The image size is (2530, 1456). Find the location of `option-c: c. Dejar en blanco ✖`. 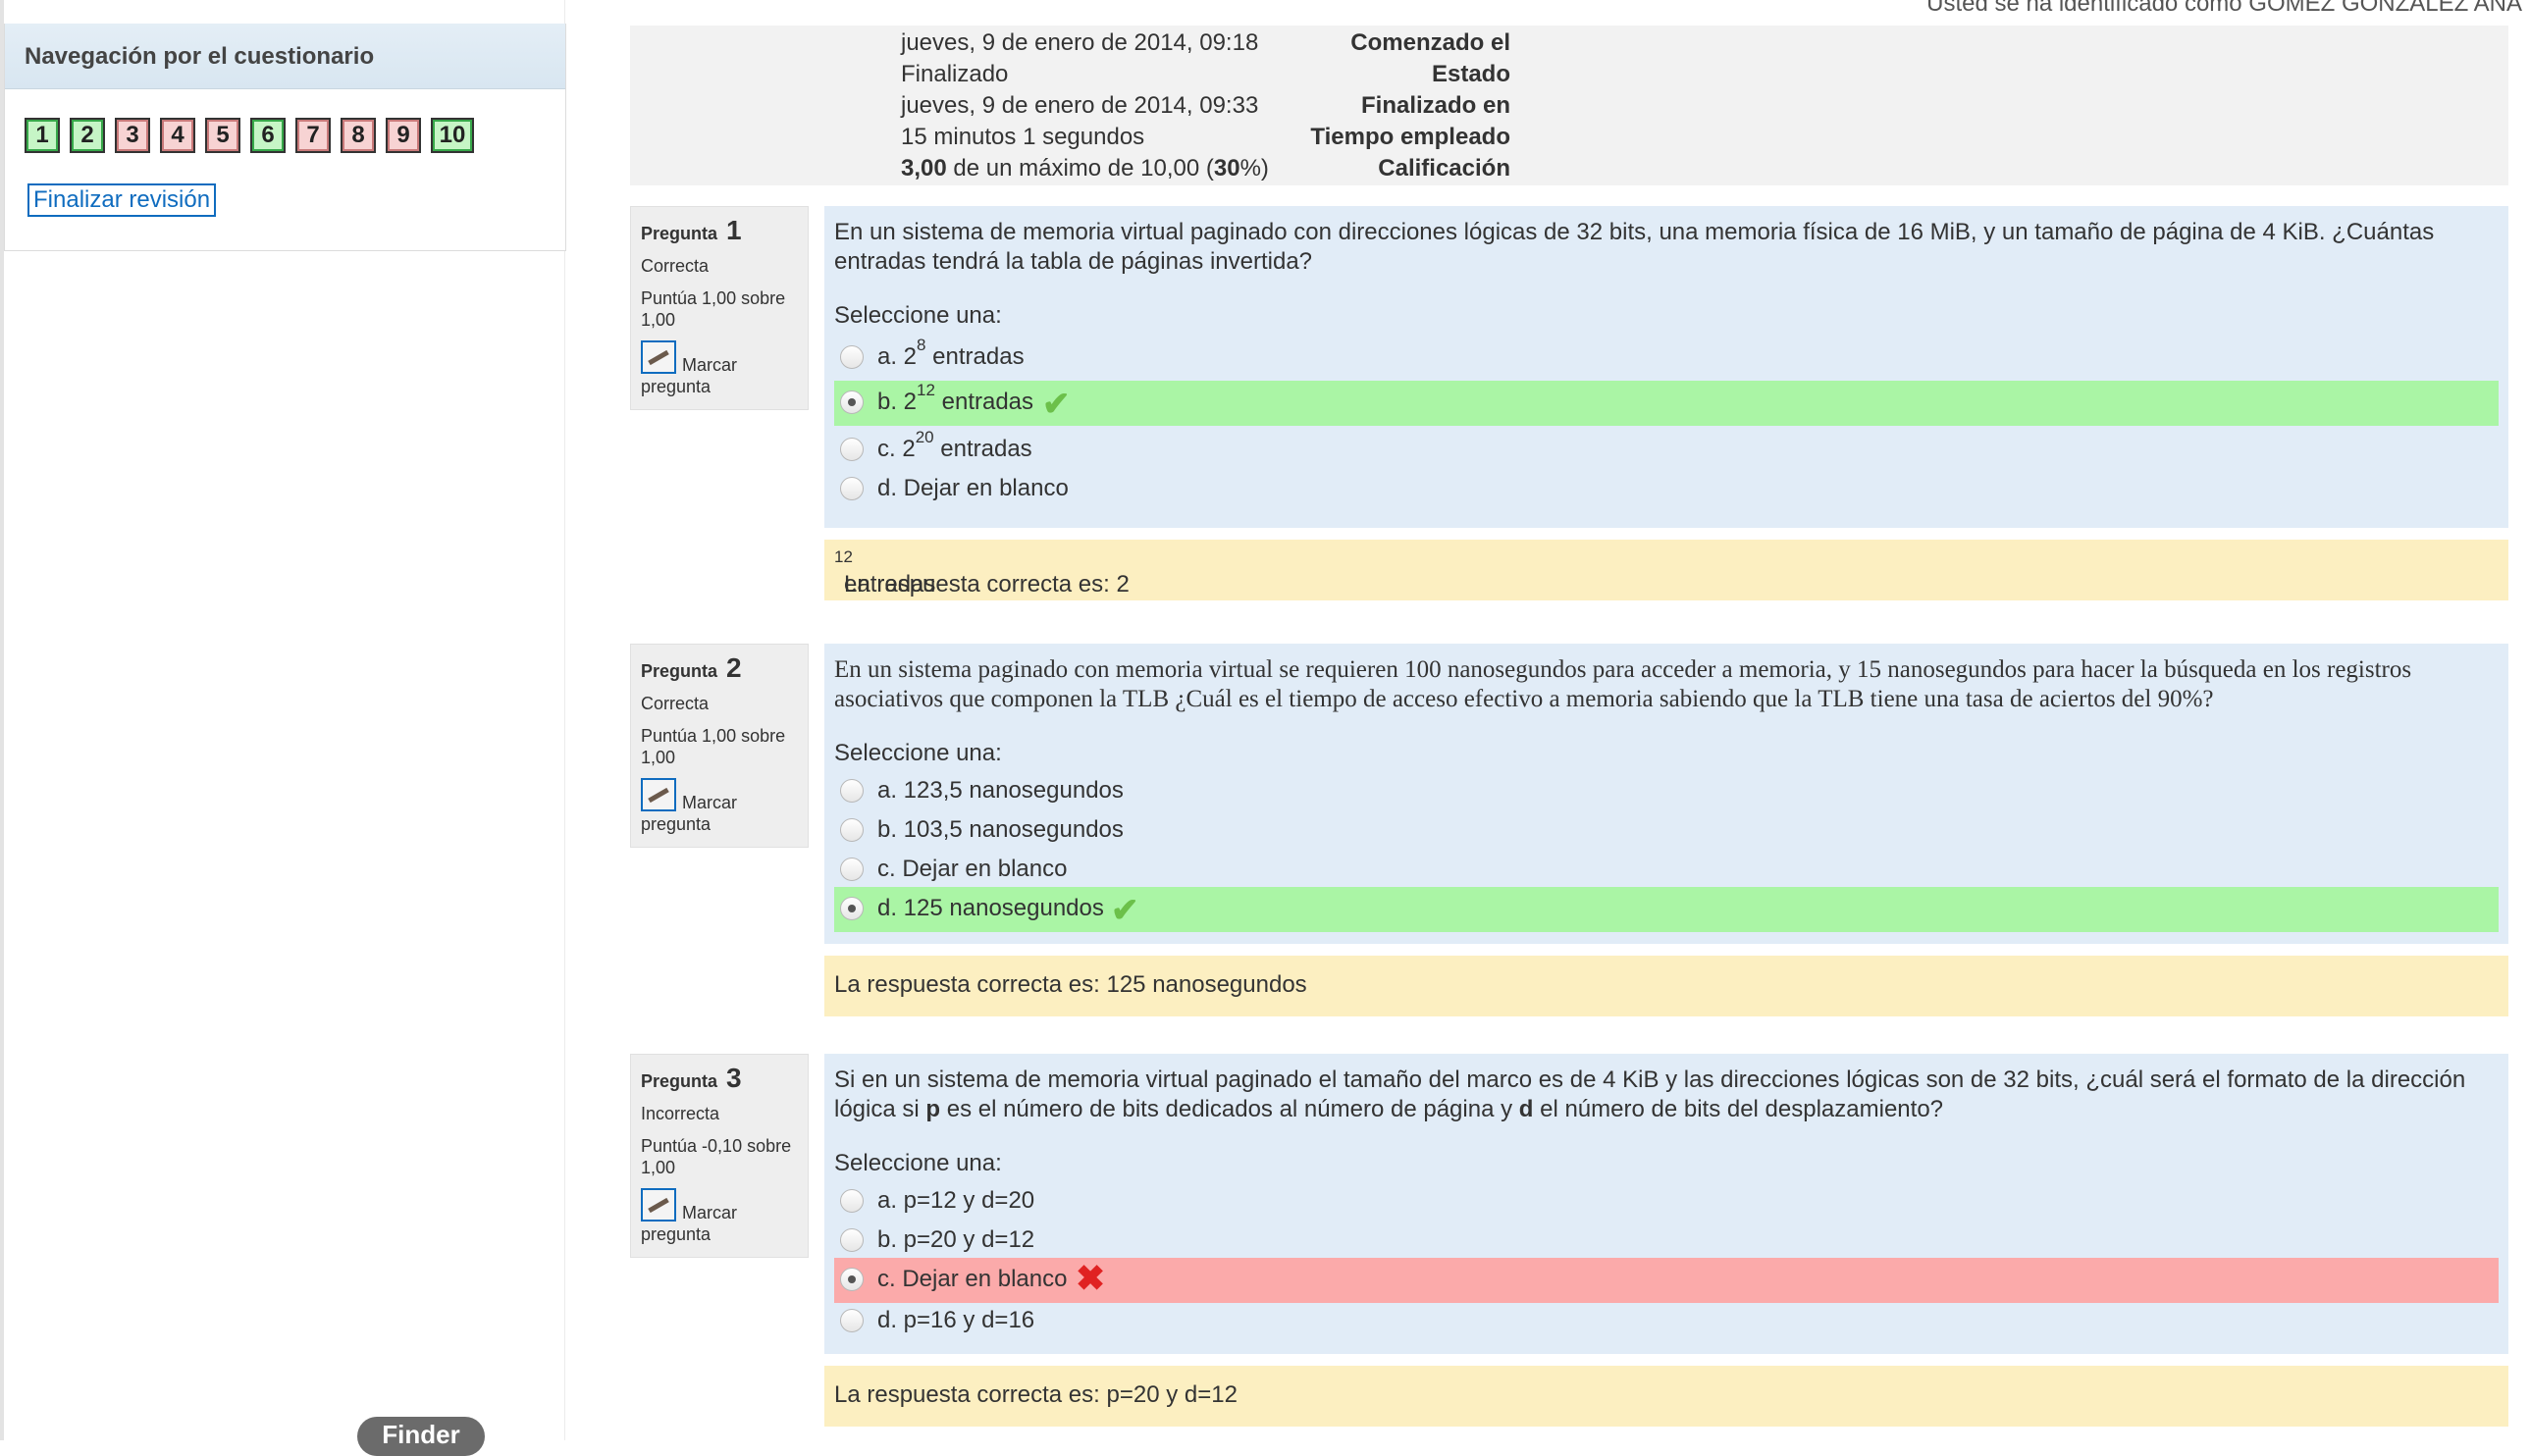

option-c: c. Dejar en blanco ✖ is located at coordinates (1666, 1280).